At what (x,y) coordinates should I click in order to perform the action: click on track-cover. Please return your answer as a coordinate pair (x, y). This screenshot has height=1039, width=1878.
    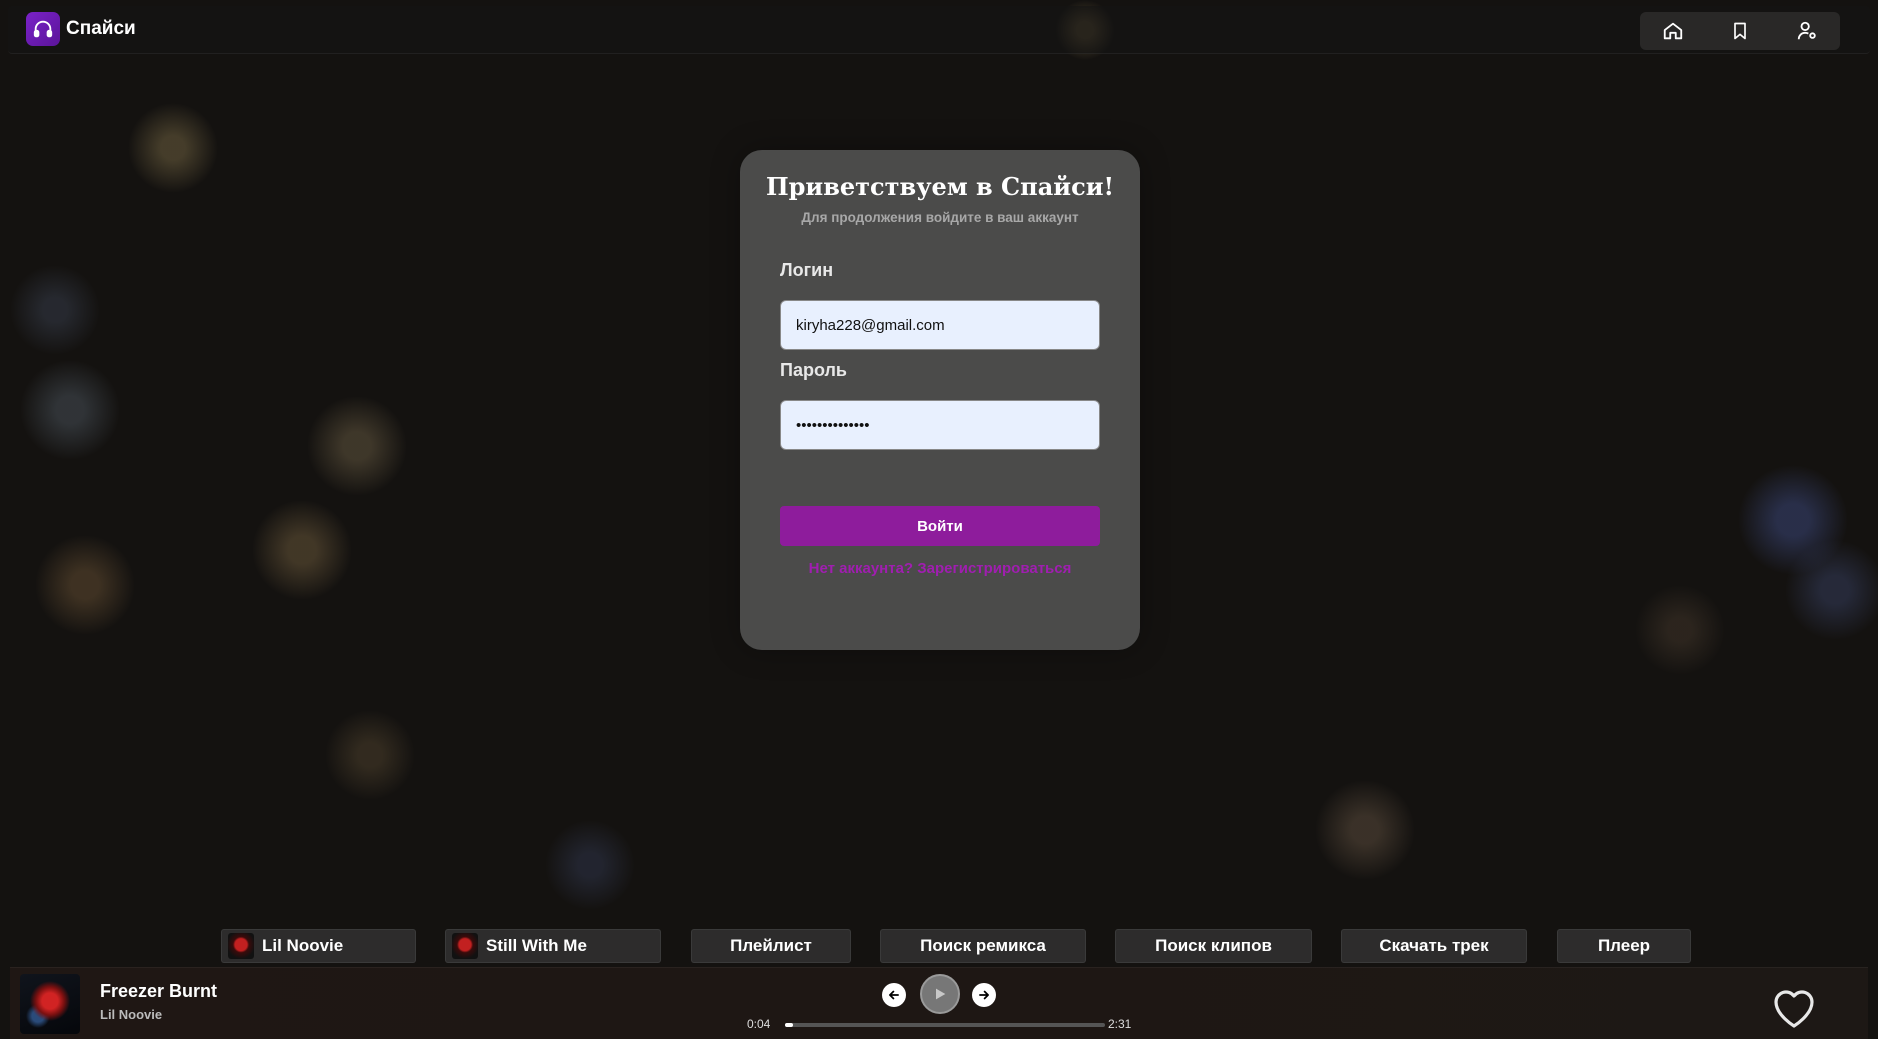
    Looking at the image, I should click on (50, 1004).